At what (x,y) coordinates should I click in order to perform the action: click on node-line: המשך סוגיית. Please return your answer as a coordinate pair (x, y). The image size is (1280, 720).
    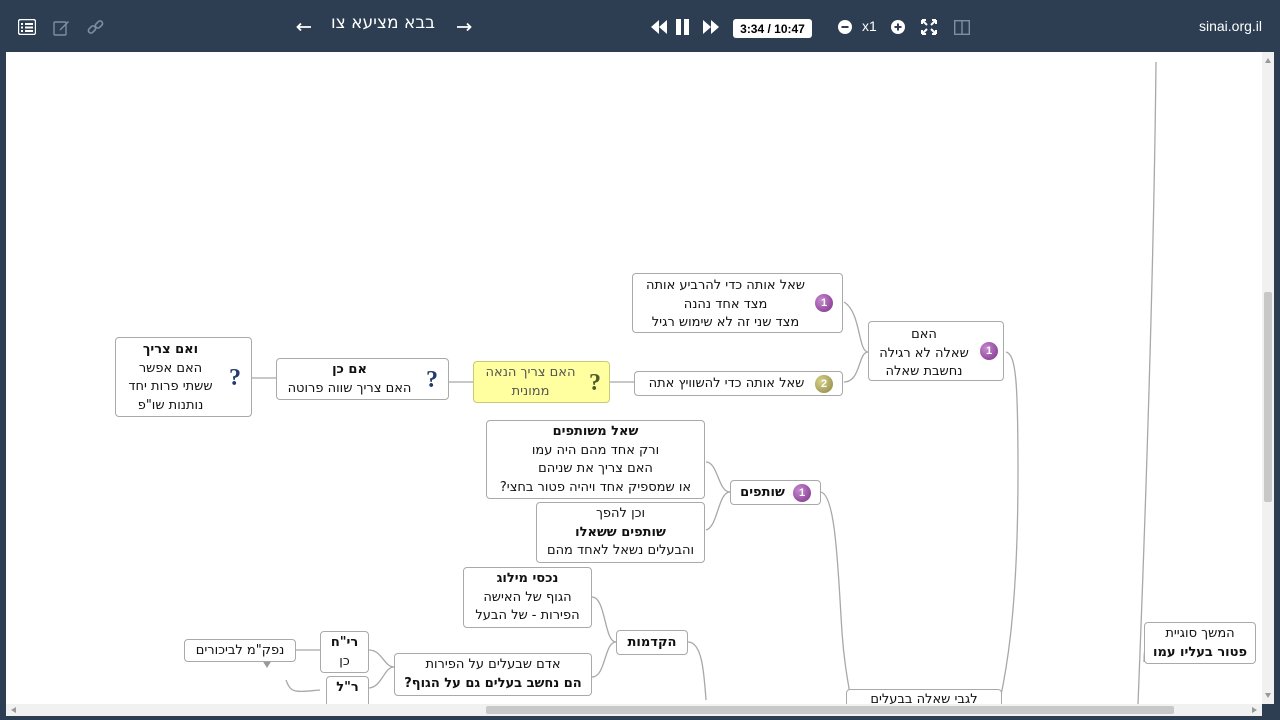
    Looking at the image, I should click on (1200, 633).